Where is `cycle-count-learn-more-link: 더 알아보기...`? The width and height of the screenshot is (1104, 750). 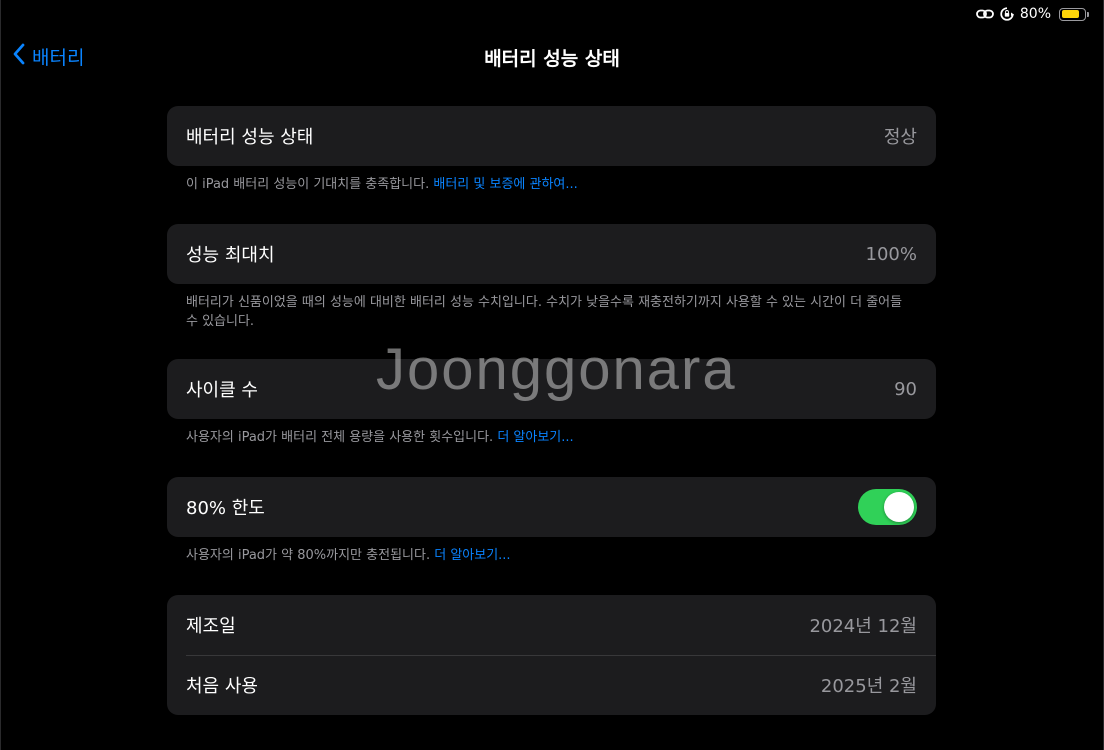
cycle-count-learn-more-link: 더 알아보기... is located at coordinates (535, 437).